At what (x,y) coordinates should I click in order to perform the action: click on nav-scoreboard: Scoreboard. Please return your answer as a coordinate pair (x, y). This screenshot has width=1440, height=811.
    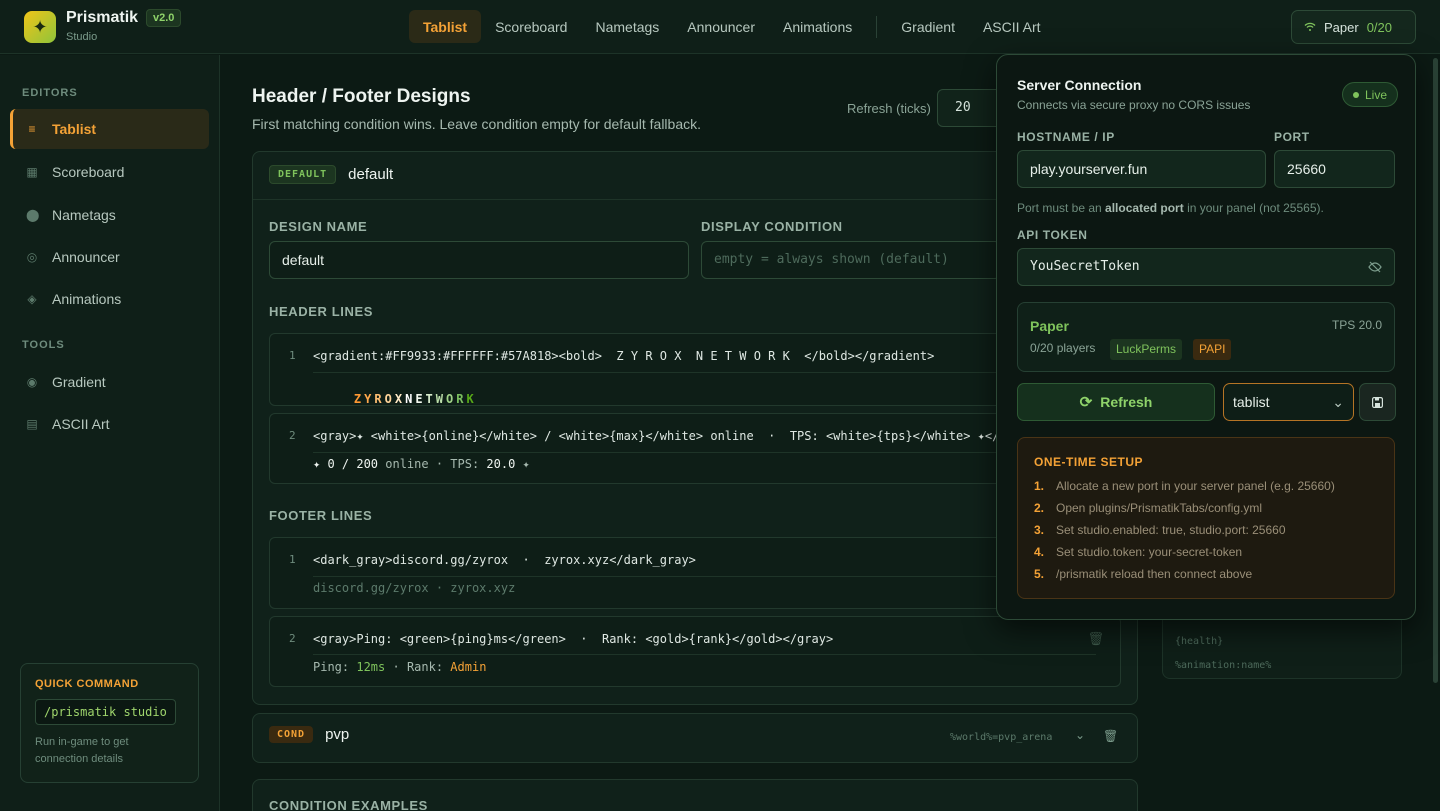
    Looking at the image, I should click on (531, 26).